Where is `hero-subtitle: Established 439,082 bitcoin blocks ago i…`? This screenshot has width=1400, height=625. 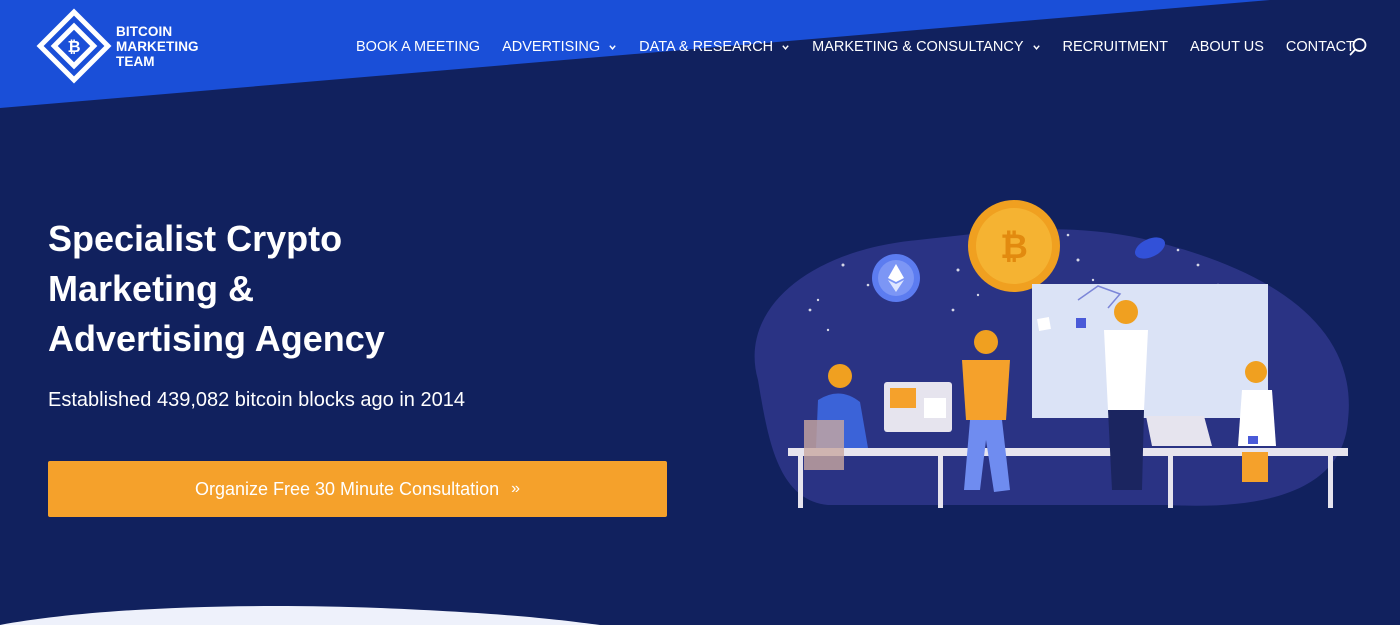 hero-subtitle: Established 439,082 bitcoin blocks ago i… is located at coordinates (256, 400).